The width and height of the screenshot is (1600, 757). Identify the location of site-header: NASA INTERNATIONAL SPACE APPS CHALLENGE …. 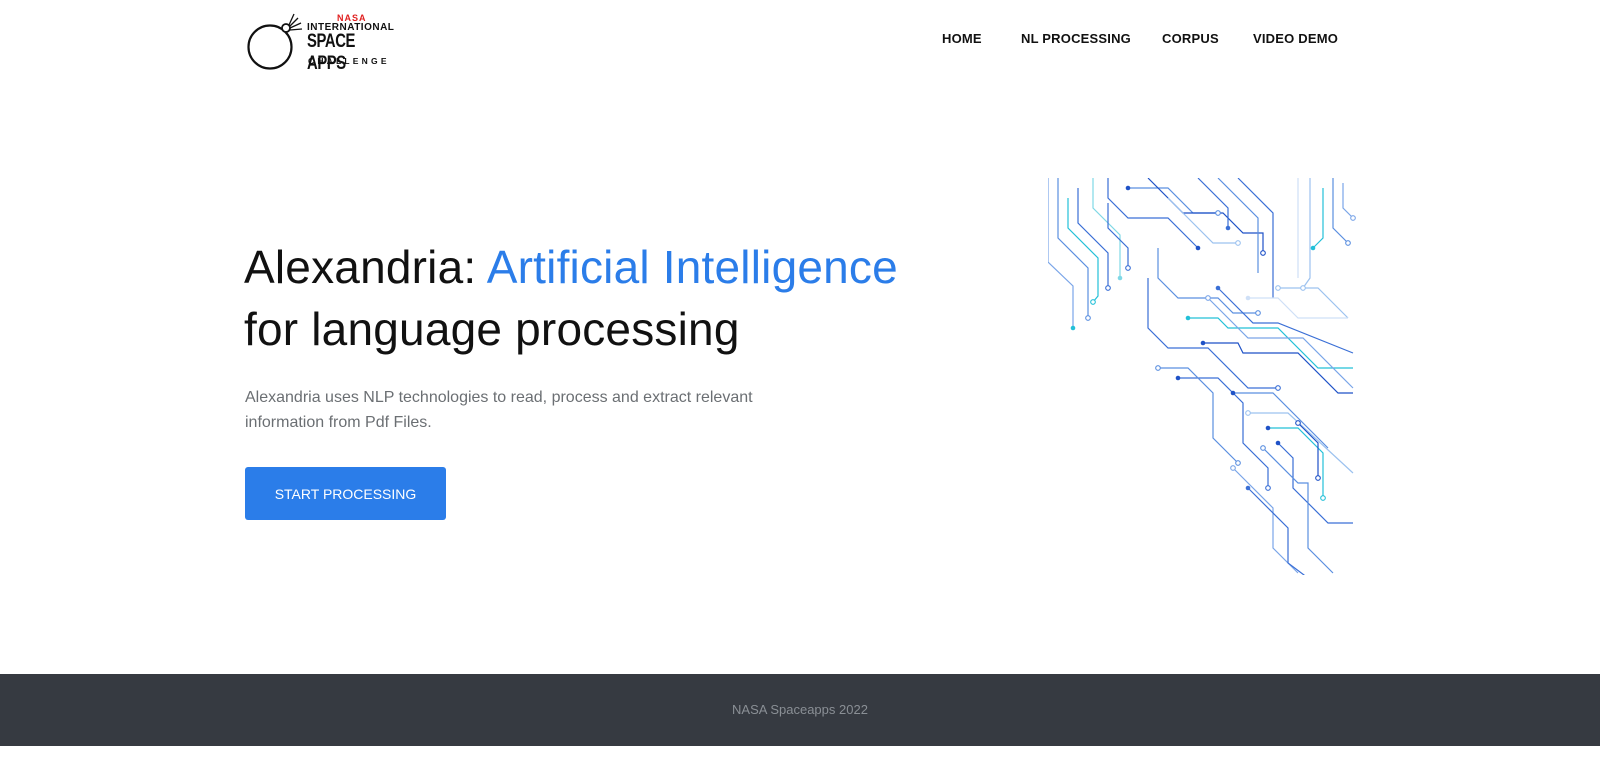
(800, 40).